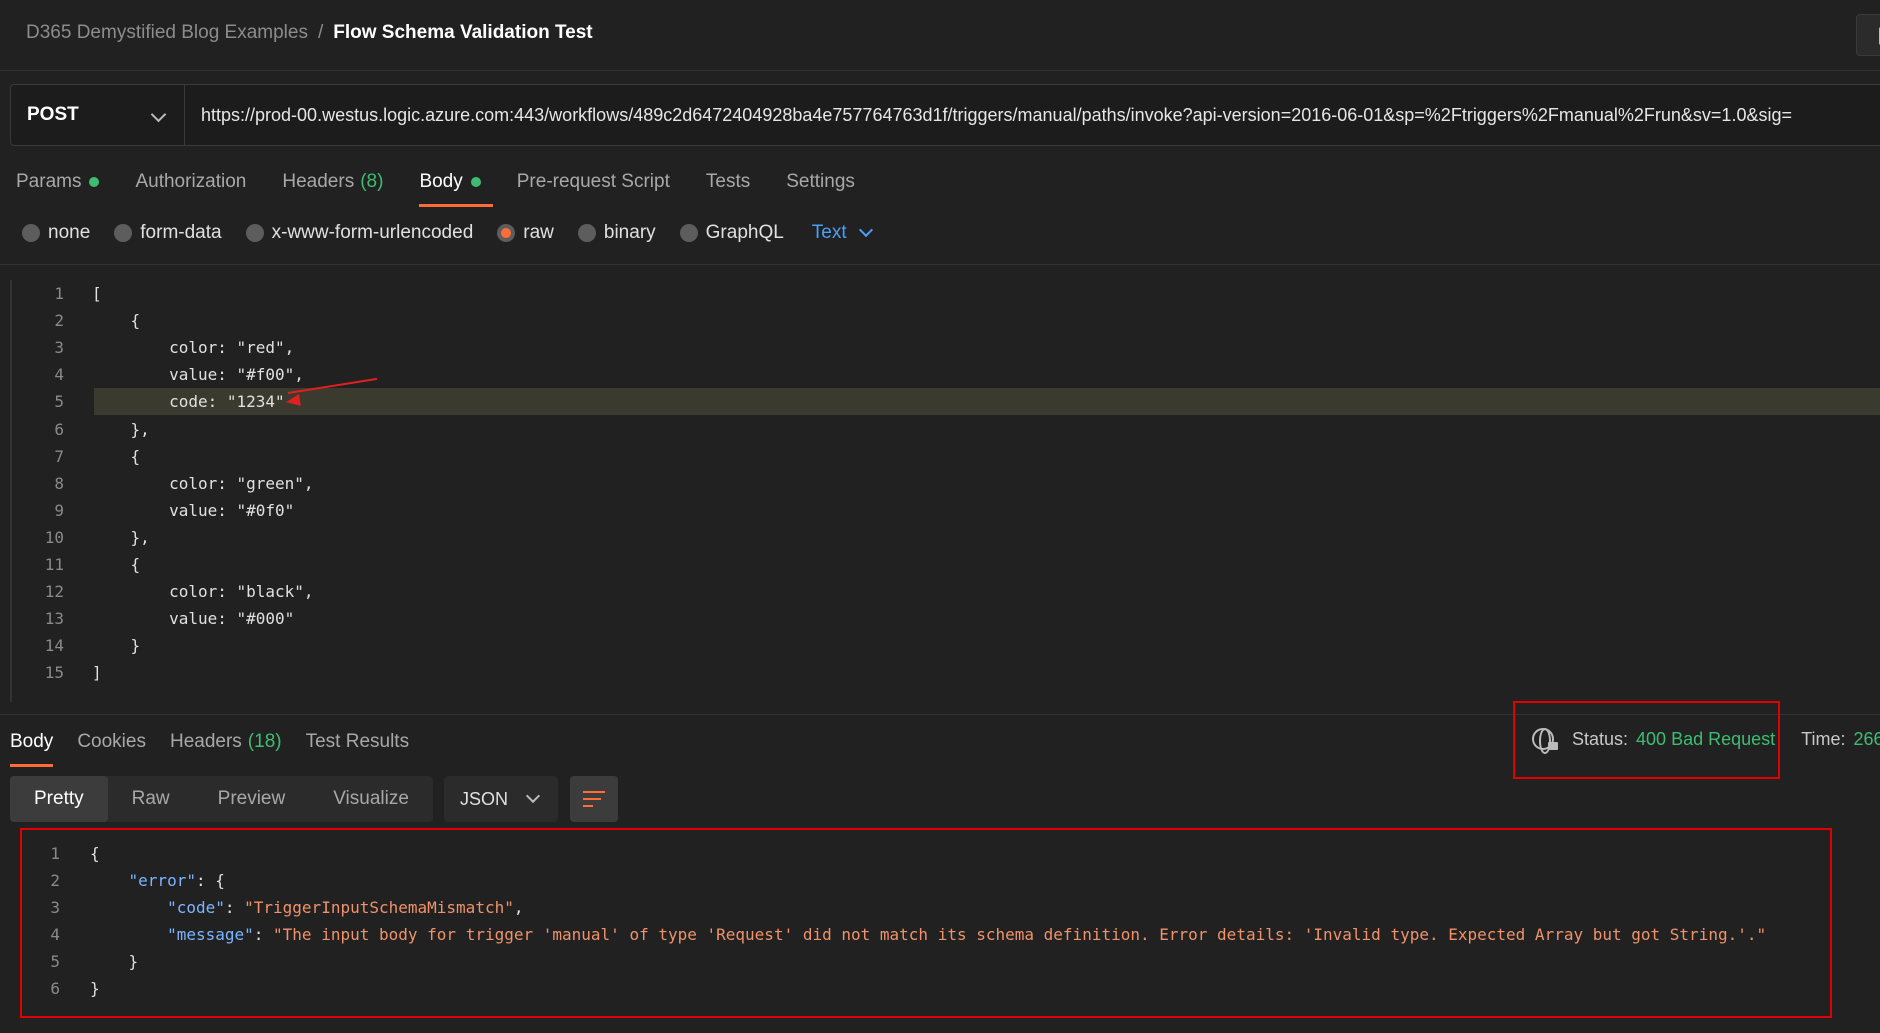  Describe the element at coordinates (593, 182) in the screenshot. I see `tab-pre-request-script: Pre-request Script` at that location.